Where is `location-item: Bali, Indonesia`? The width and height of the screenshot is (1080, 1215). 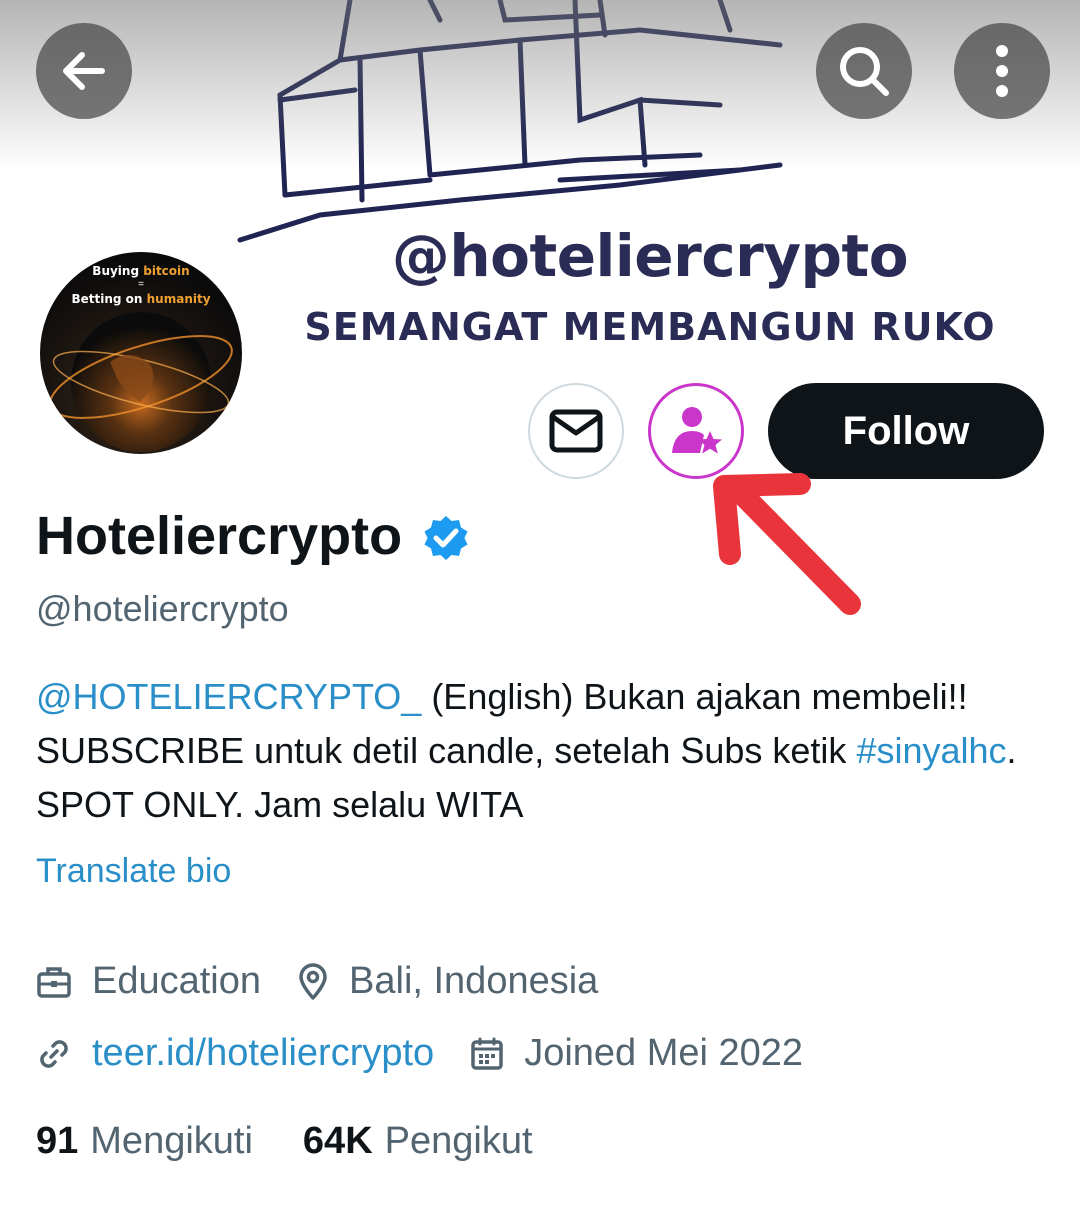 location-item: Bali, Indonesia is located at coordinates (447, 981).